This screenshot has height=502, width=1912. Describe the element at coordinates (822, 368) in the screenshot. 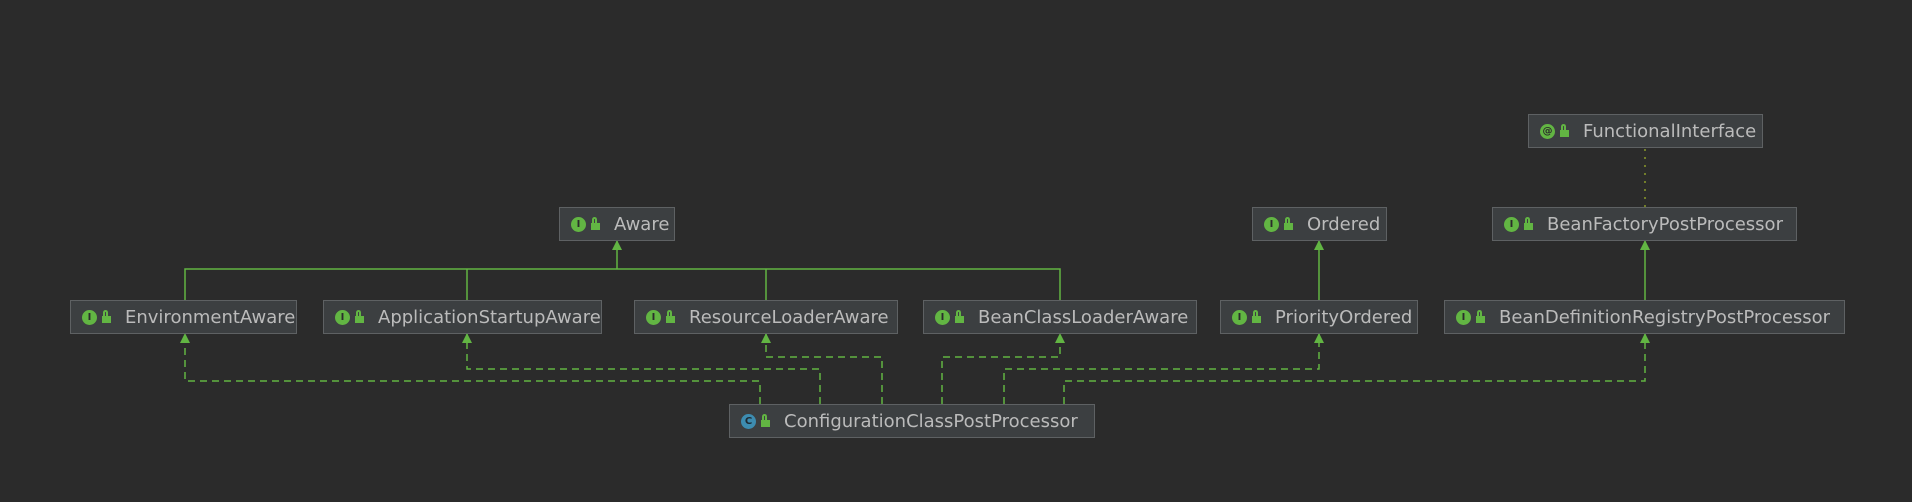

I see `edge-ccpp-to-resource-loader-aware` at that location.